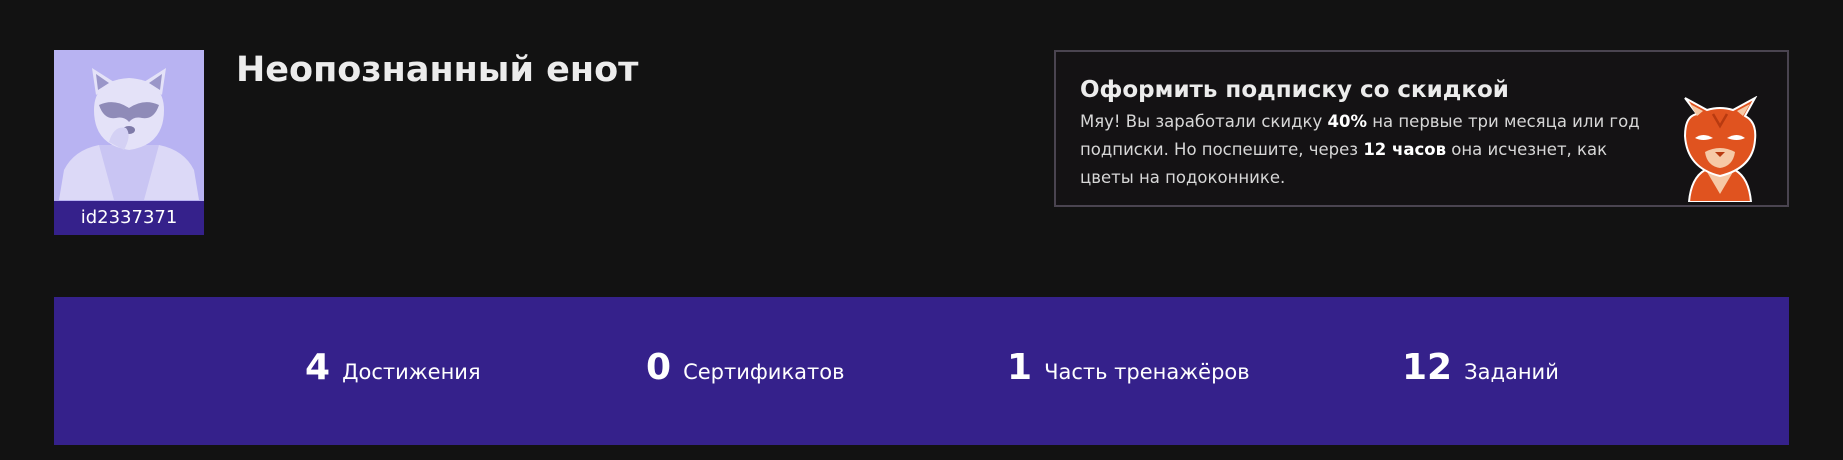  What do you see at coordinates (437, 70) in the screenshot?
I see `username: Неопознанный енот` at bounding box center [437, 70].